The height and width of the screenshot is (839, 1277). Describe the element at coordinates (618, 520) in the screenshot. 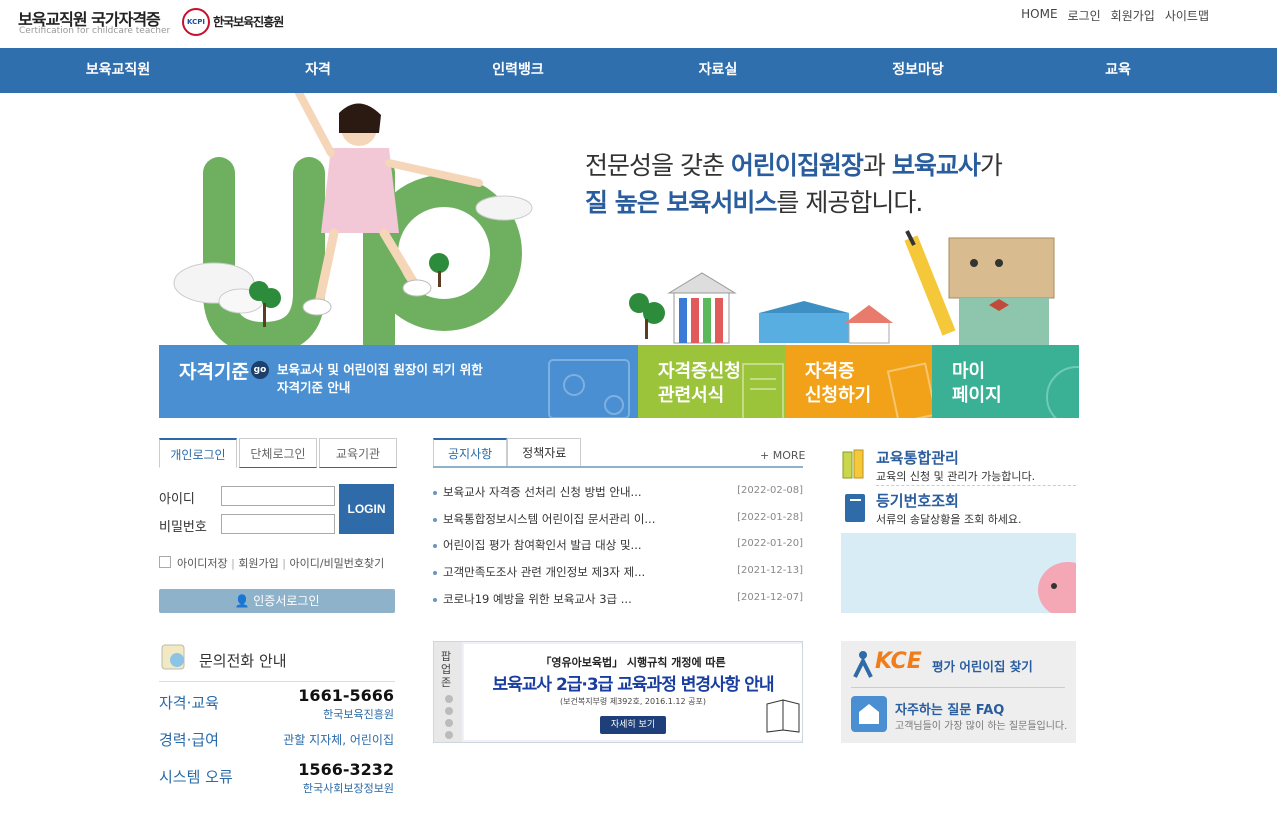

I see `list-item: 보육통합정보시스템 어린이집 문서관리 이... [2022-01-28]` at that location.